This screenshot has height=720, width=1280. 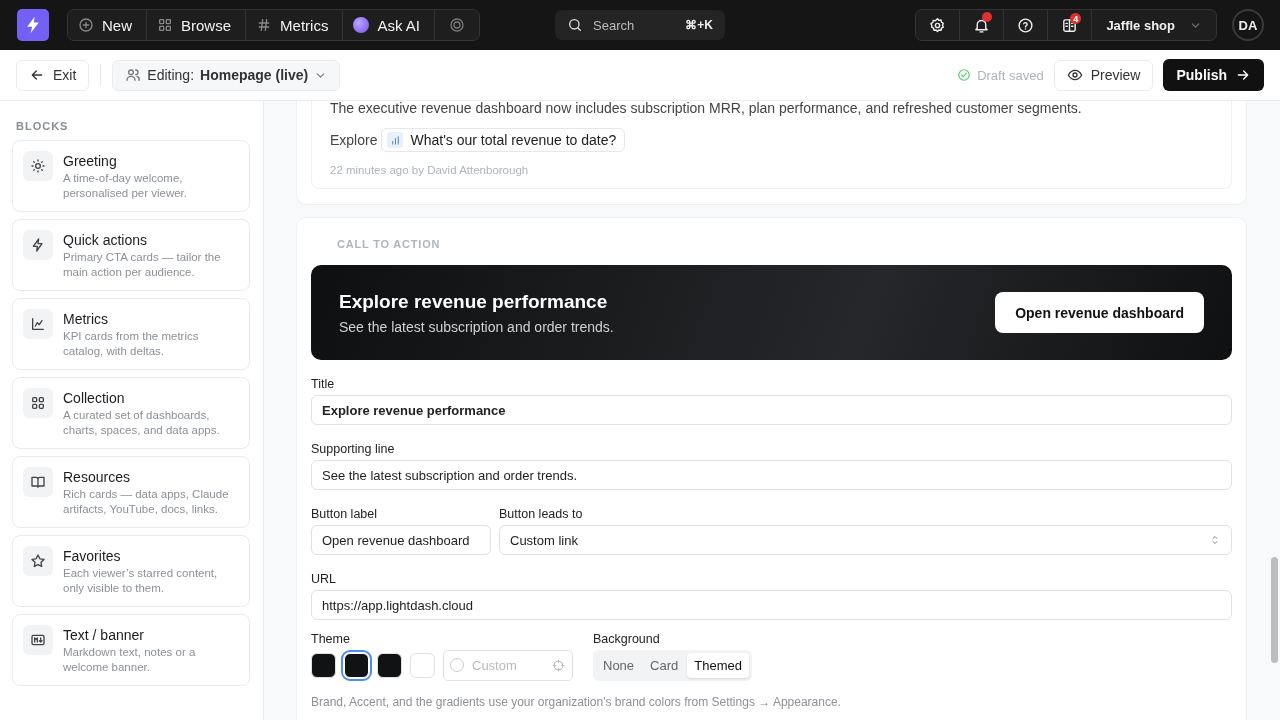 I want to click on banner-subtitle: See the latest subscription and order trends., so click(x=476, y=326).